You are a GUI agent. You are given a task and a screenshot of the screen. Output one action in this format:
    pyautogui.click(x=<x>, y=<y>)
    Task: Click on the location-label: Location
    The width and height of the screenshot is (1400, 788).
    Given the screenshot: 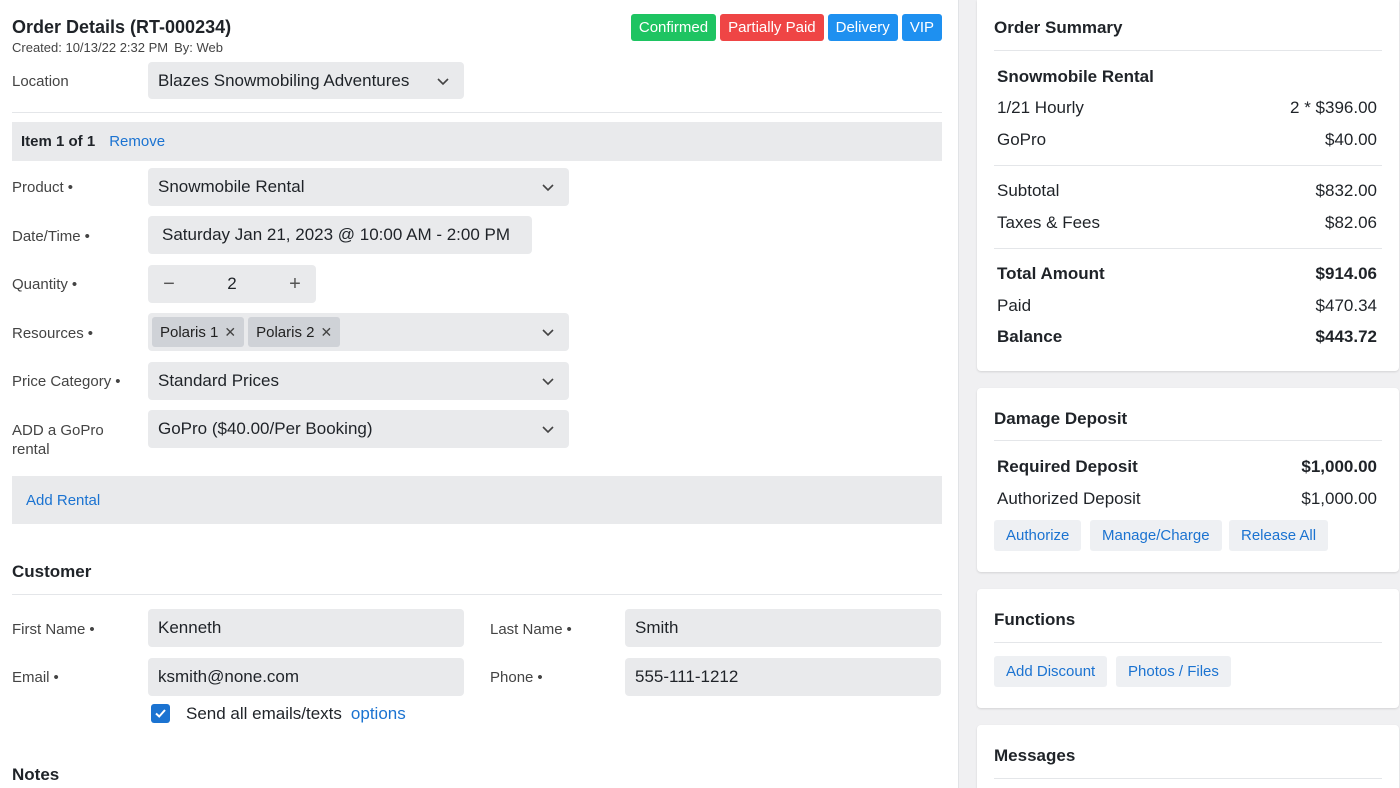 What is the action you would take?
    pyautogui.click(x=40, y=81)
    